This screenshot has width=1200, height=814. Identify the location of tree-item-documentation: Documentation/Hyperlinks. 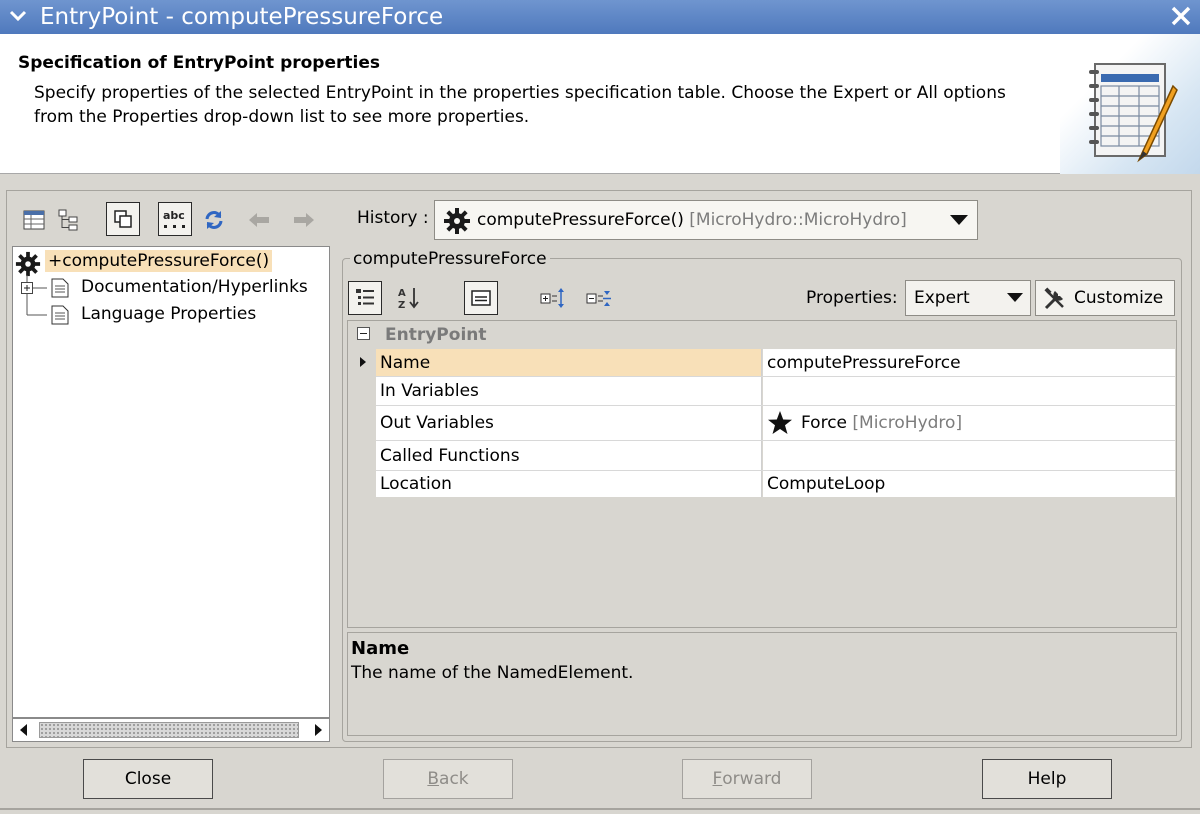
(194, 287).